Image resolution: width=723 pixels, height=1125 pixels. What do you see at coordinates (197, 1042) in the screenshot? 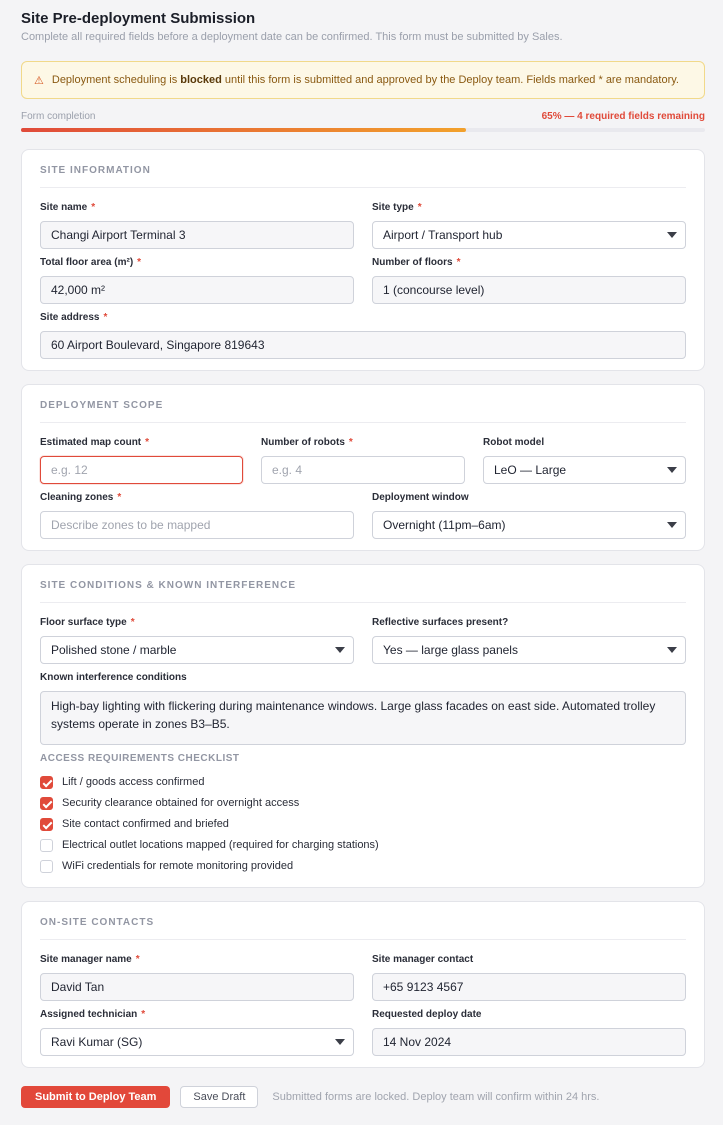
I see `technician-select: Ravi Kumar (SG)` at bounding box center [197, 1042].